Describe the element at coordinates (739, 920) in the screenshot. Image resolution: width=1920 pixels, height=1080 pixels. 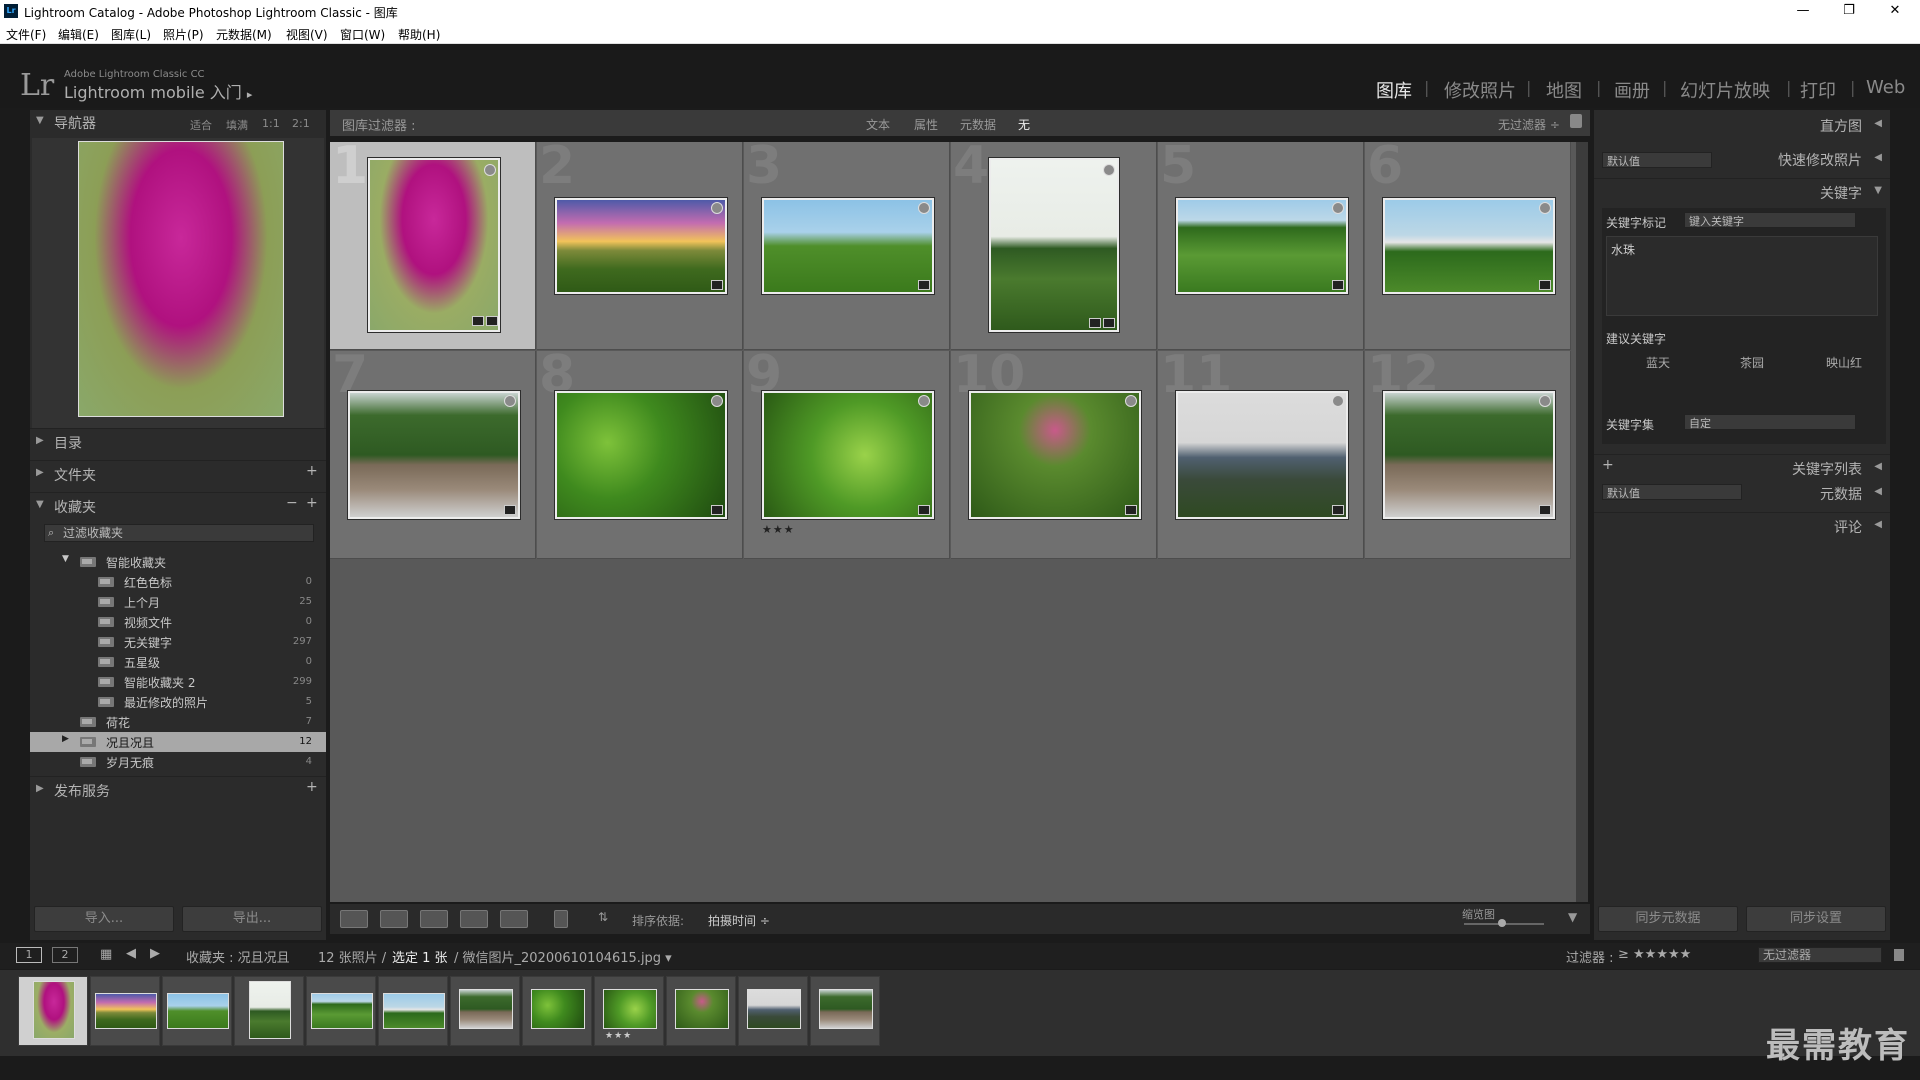
I see `sort-select: 拍摄时间 ÷` at that location.